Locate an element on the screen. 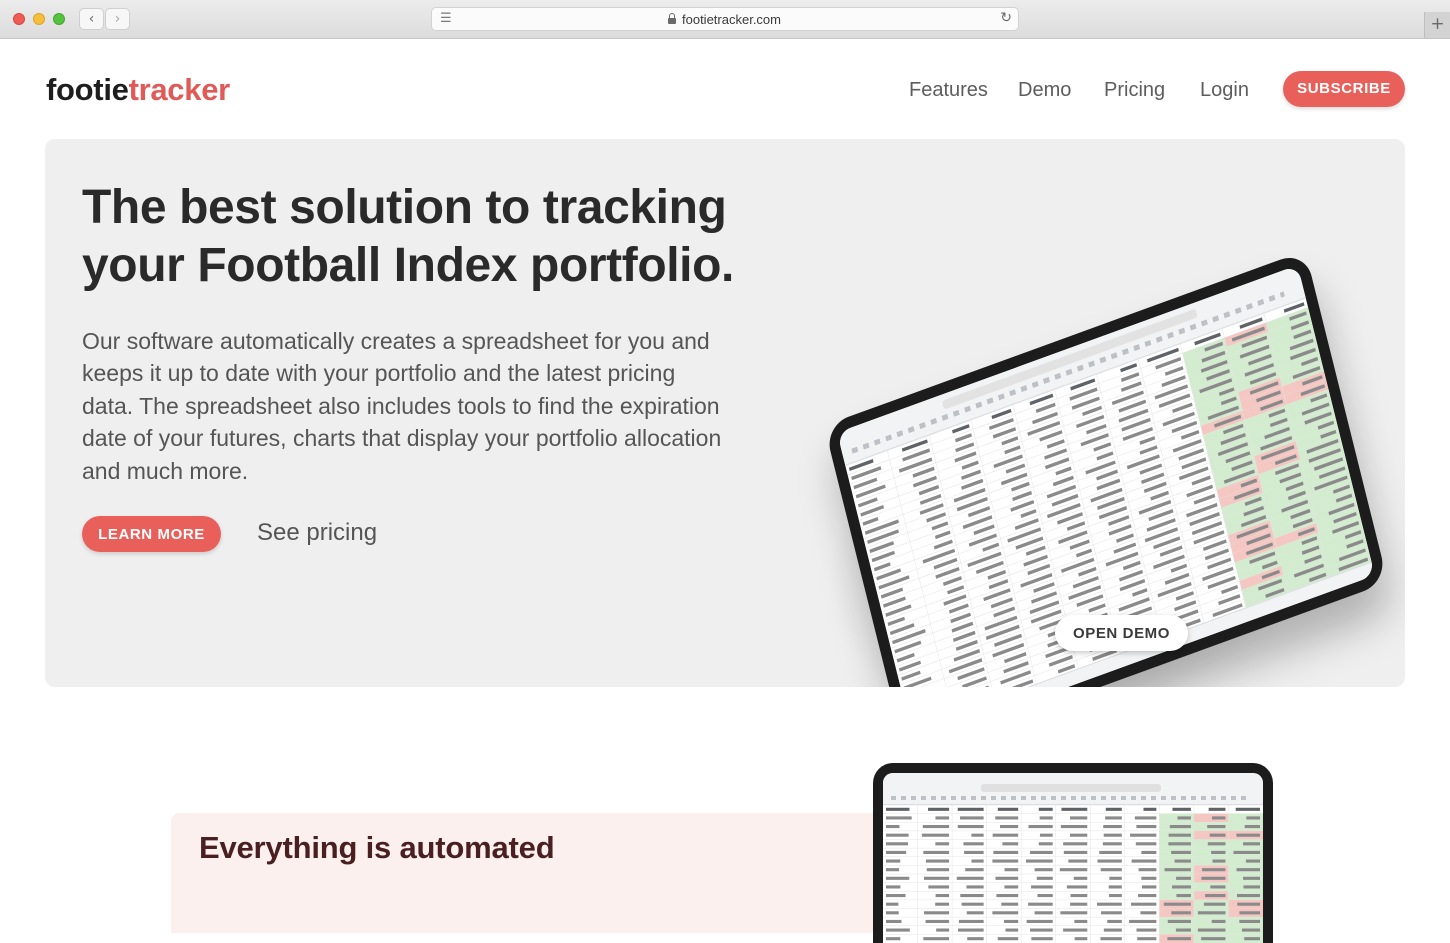 This screenshot has height=943, width=1450. chevron-right-icon: › is located at coordinates (117, 19).